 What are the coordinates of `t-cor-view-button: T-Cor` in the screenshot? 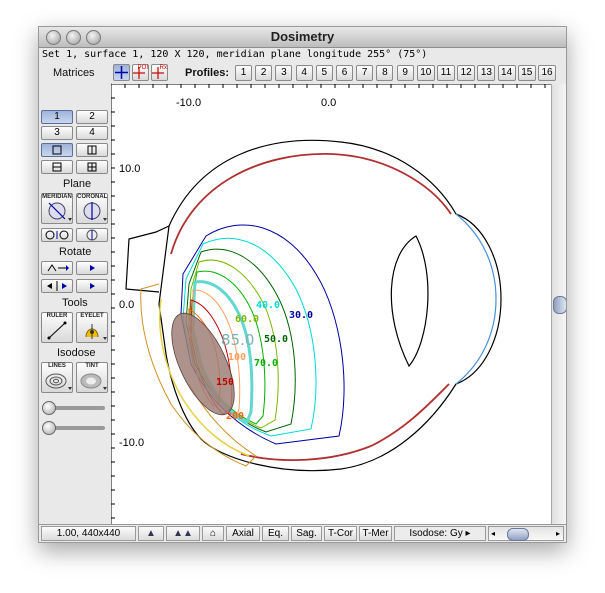 It's located at (340, 533).